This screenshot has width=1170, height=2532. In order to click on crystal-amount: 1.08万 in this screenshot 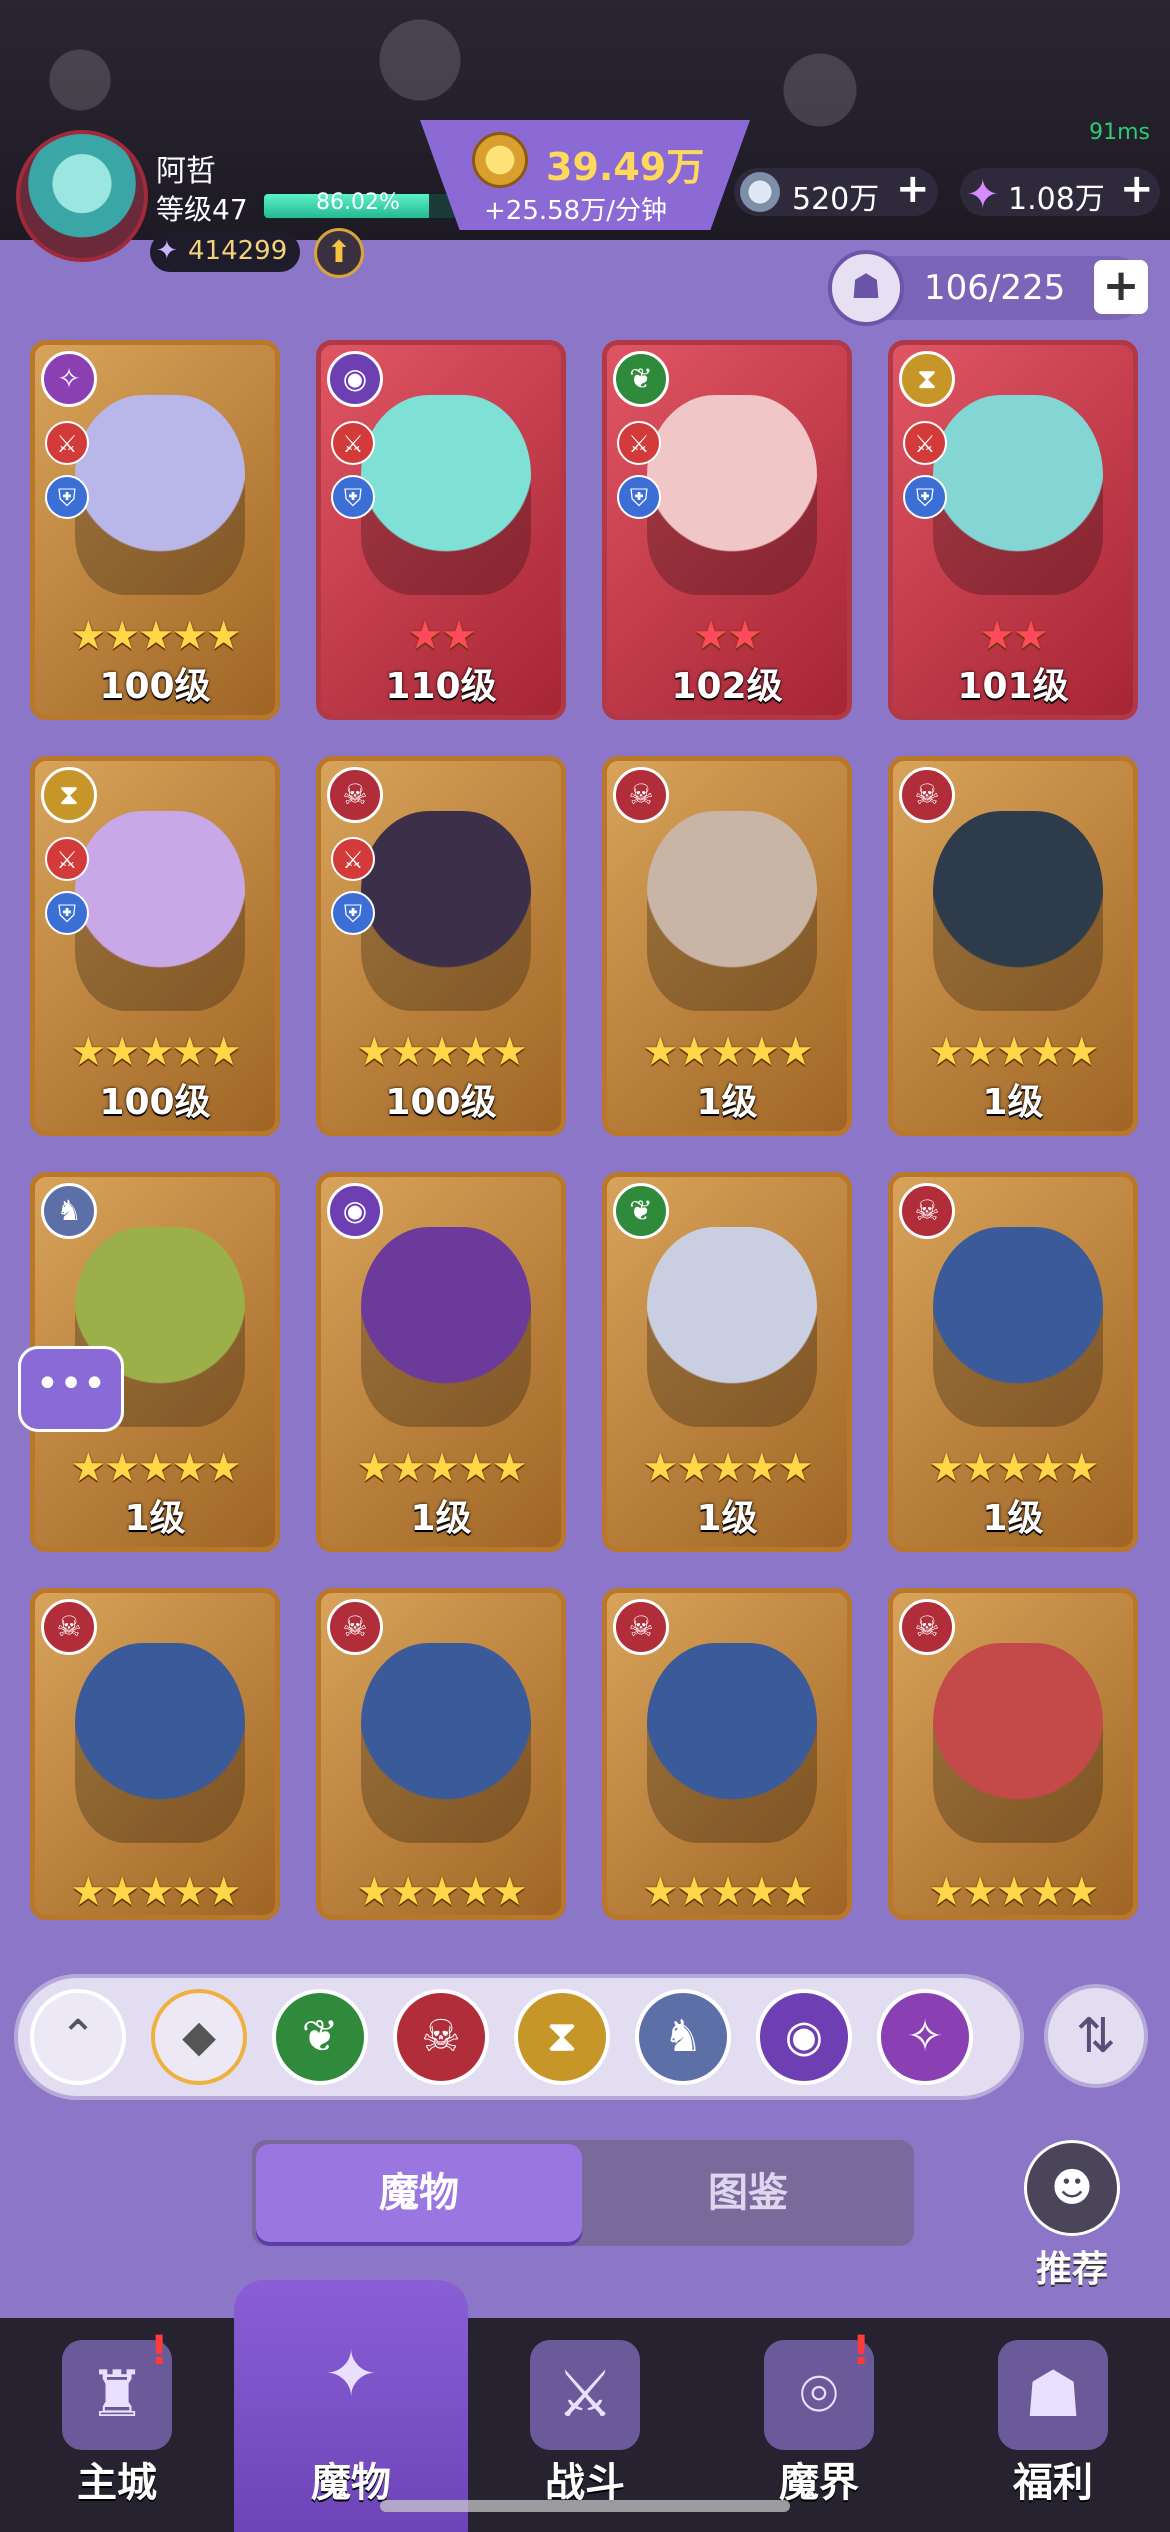, I will do `click(1056, 199)`.